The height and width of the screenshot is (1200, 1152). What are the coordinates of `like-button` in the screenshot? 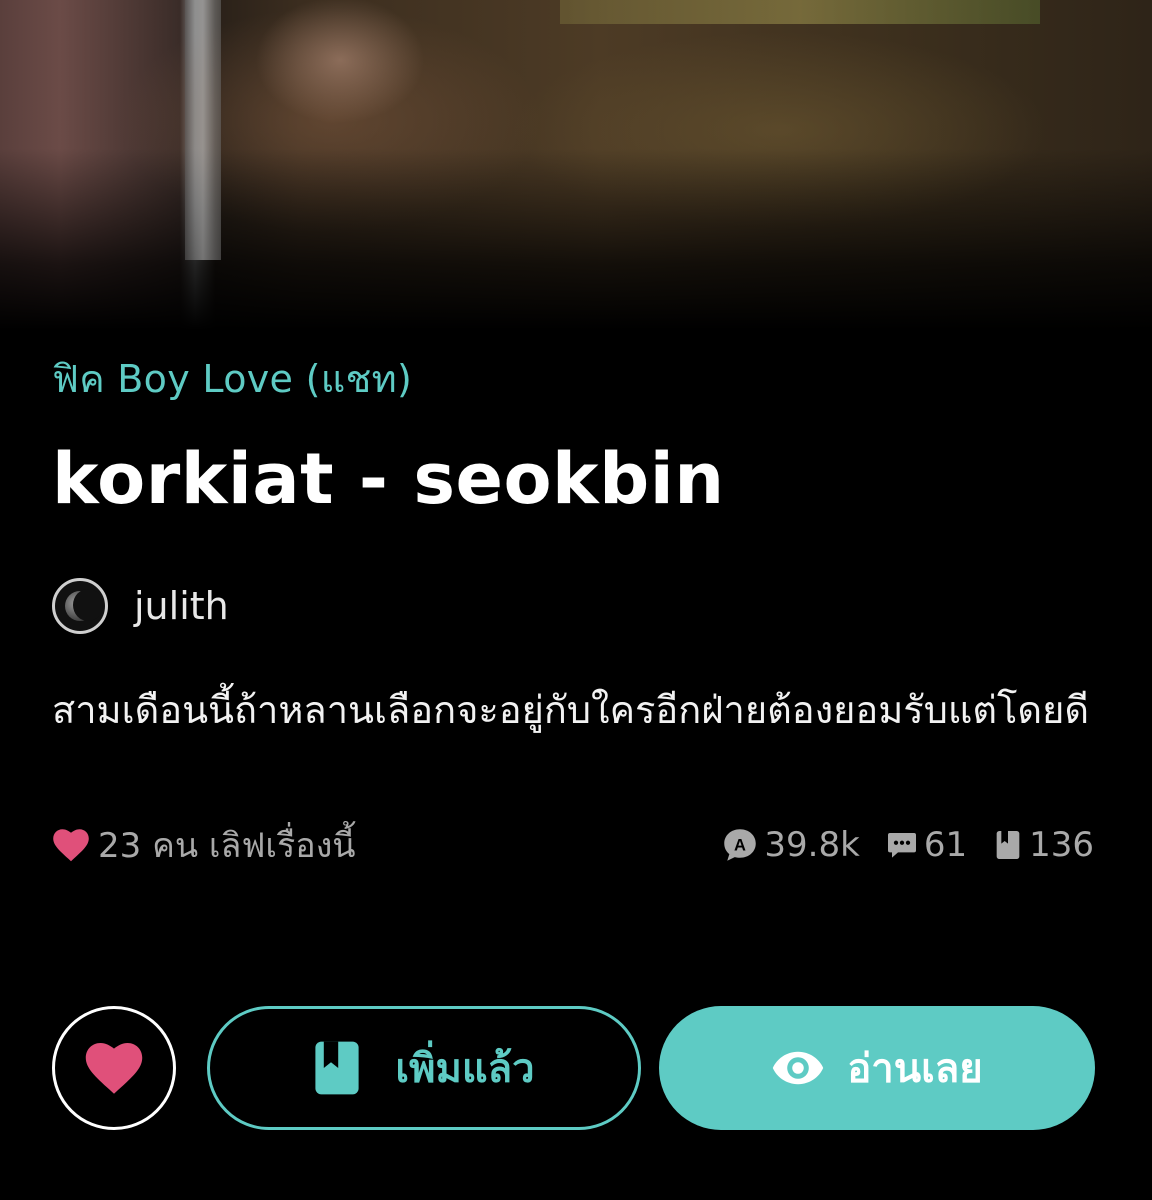 It's located at (114, 1068).